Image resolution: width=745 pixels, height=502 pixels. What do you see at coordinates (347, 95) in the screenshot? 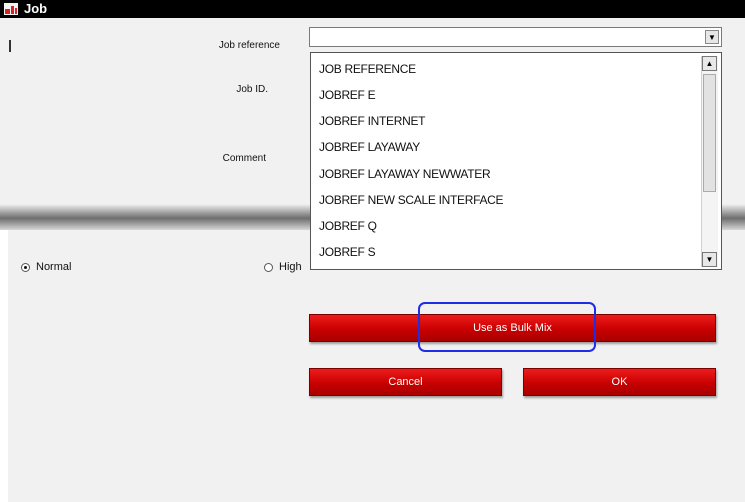
I see `dropdown-item: JOBREF E` at bounding box center [347, 95].